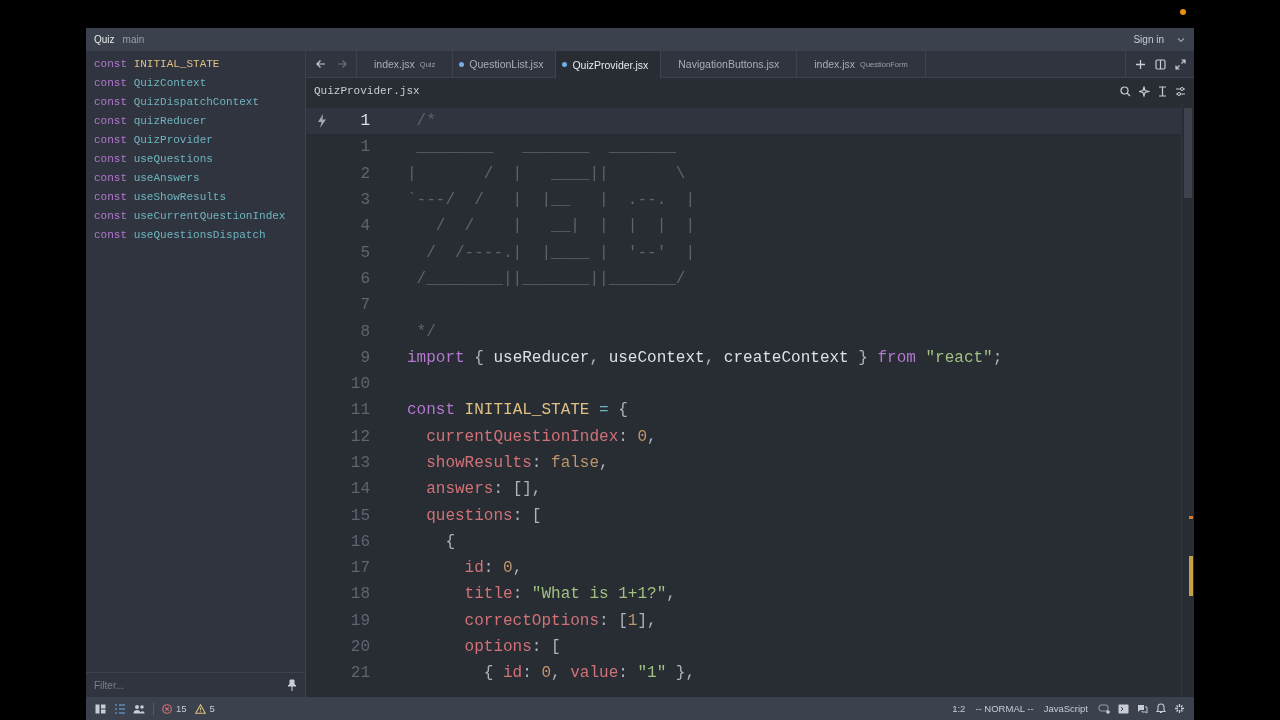  I want to click on outline-item: const useQuestionsDispatch, so click(195, 235).